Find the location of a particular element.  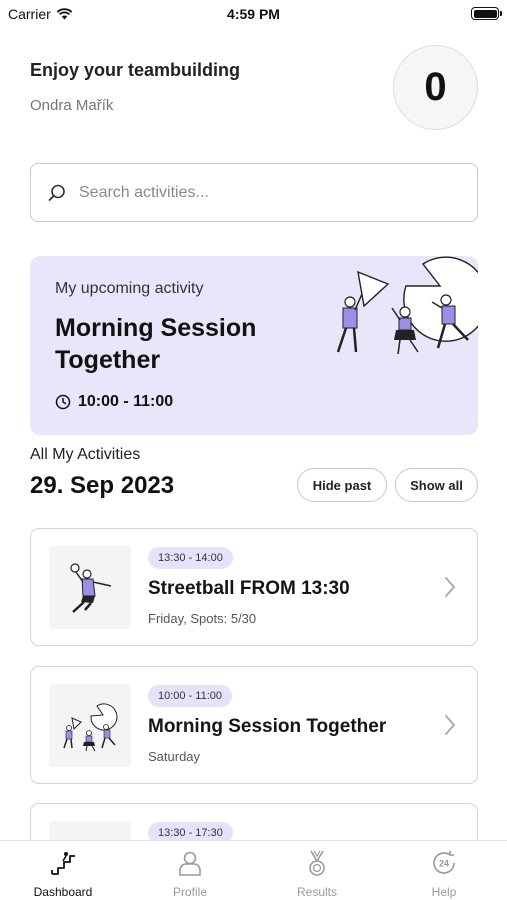

svg-text: 24 is located at coordinates (444, 864).